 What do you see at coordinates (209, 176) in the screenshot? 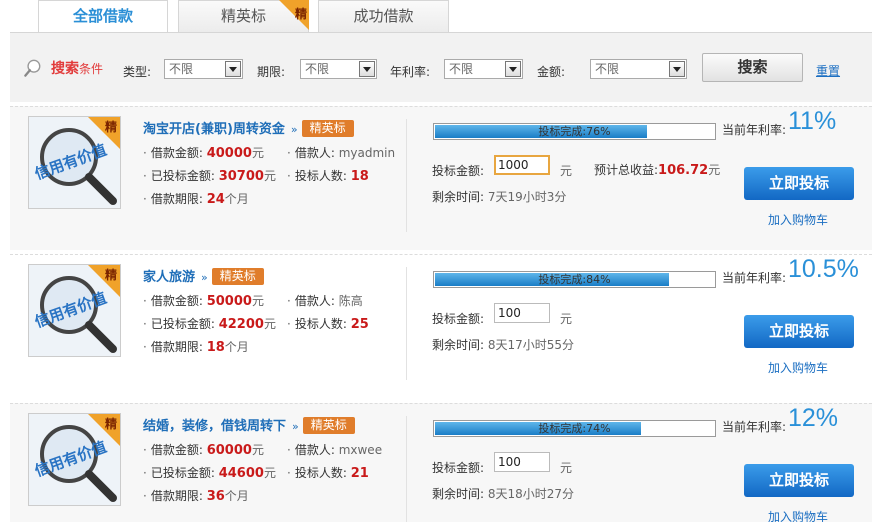
I see `loan-invested: · 已投标金额: 30700元` at bounding box center [209, 176].